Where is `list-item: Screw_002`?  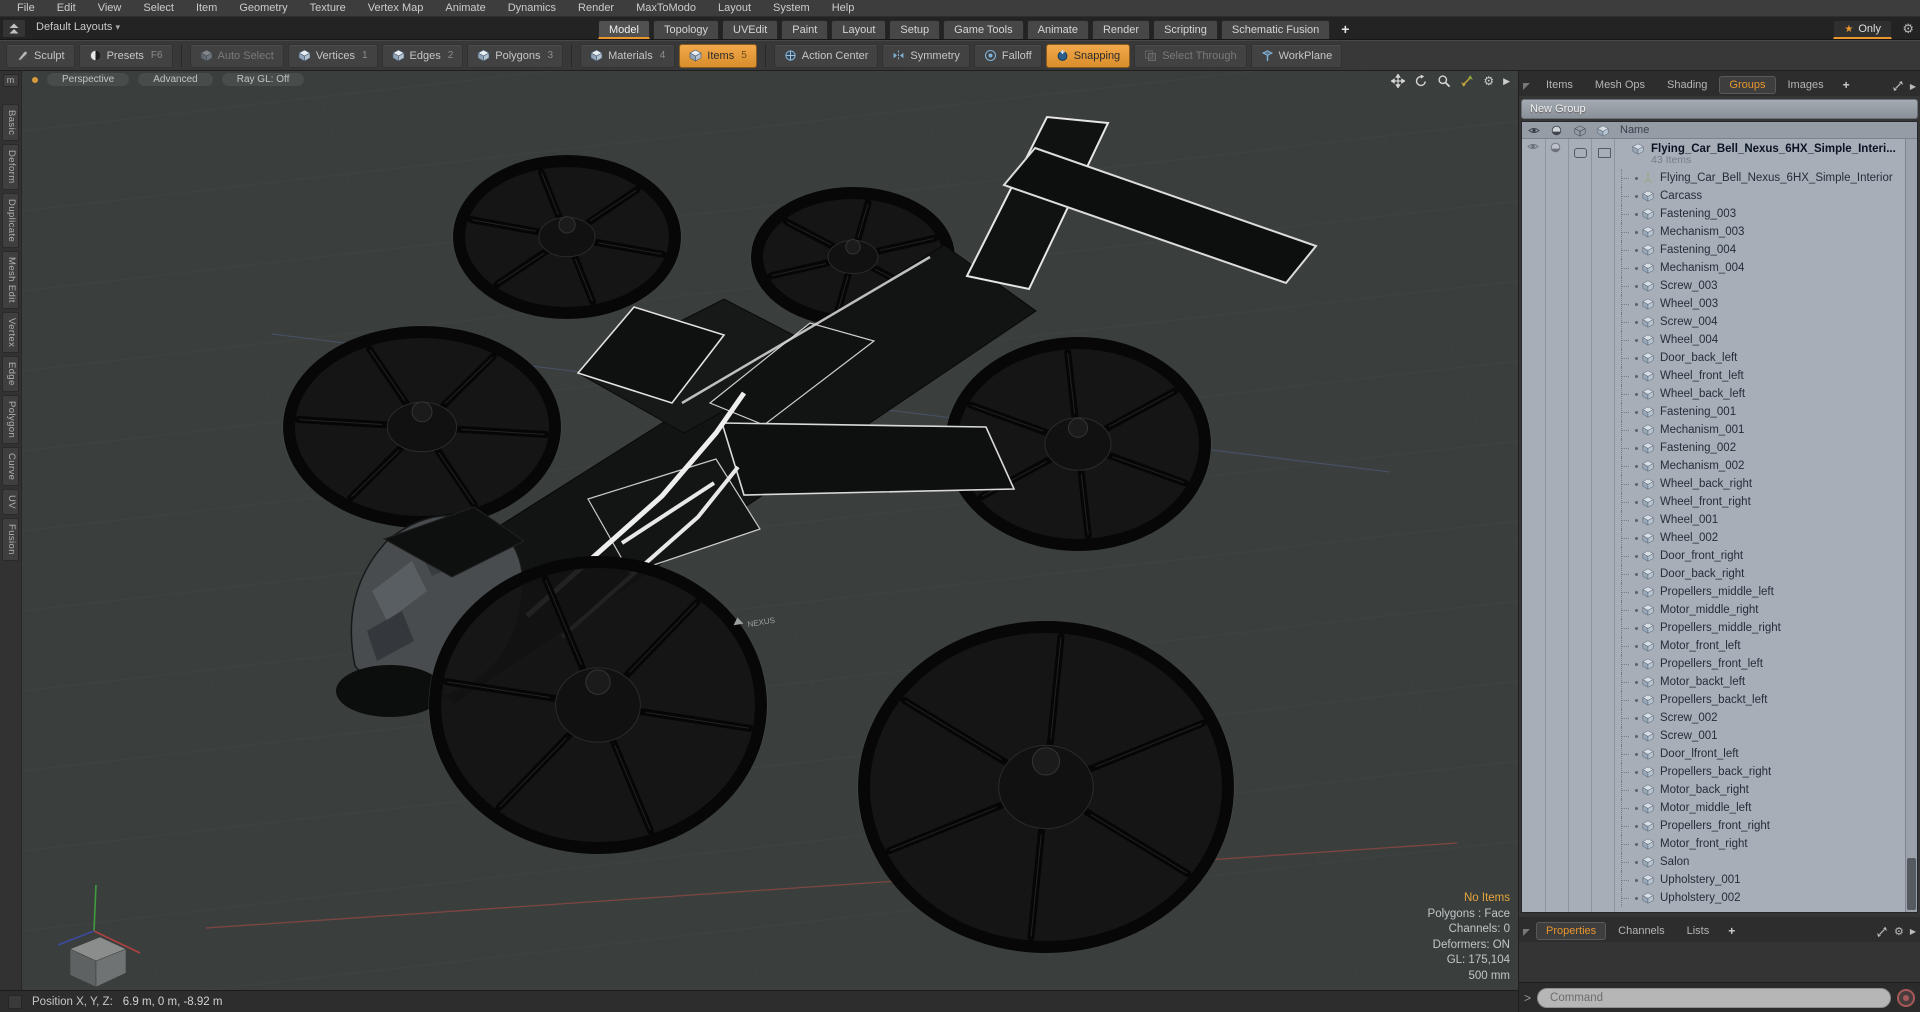
list-item: Screw_002 is located at coordinates (1713, 718).